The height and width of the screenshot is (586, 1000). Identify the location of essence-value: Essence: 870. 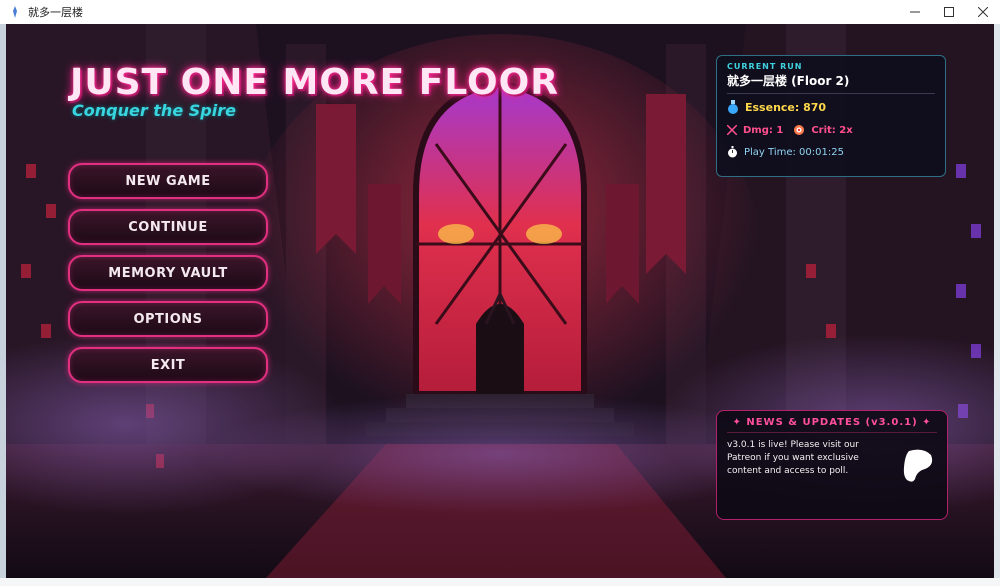
(786, 107).